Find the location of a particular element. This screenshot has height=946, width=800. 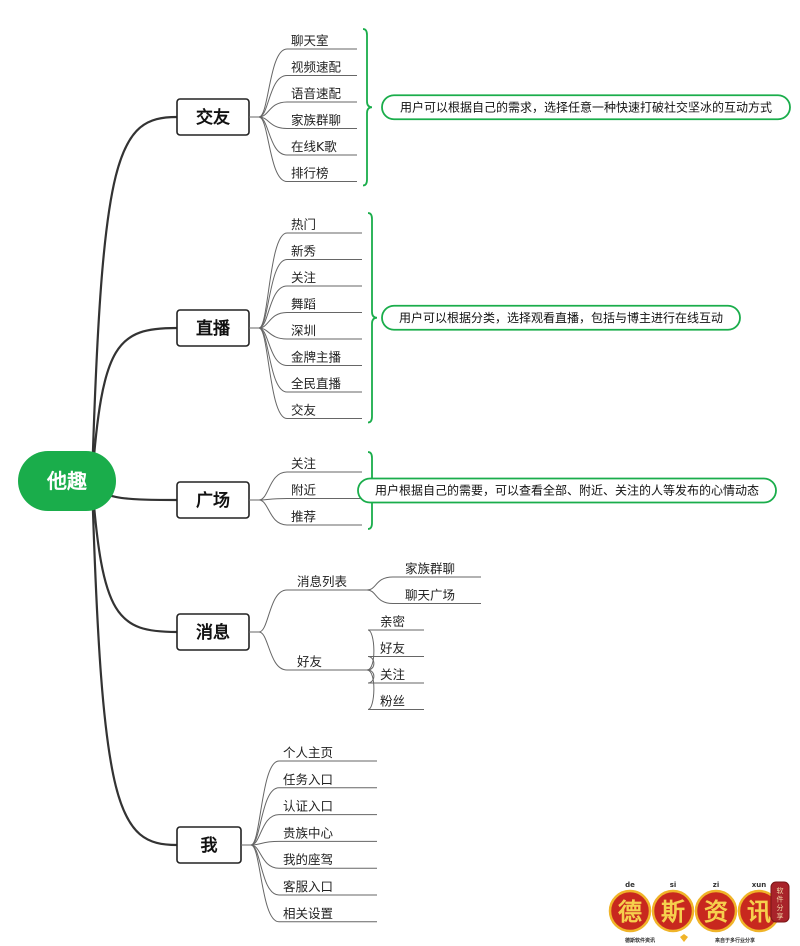

watermark-logo: de 德 si 斯 zi 资 xun 讯德斯软件资讯 来自于多行业分享 软件分享 is located at coordinates (699, 912).